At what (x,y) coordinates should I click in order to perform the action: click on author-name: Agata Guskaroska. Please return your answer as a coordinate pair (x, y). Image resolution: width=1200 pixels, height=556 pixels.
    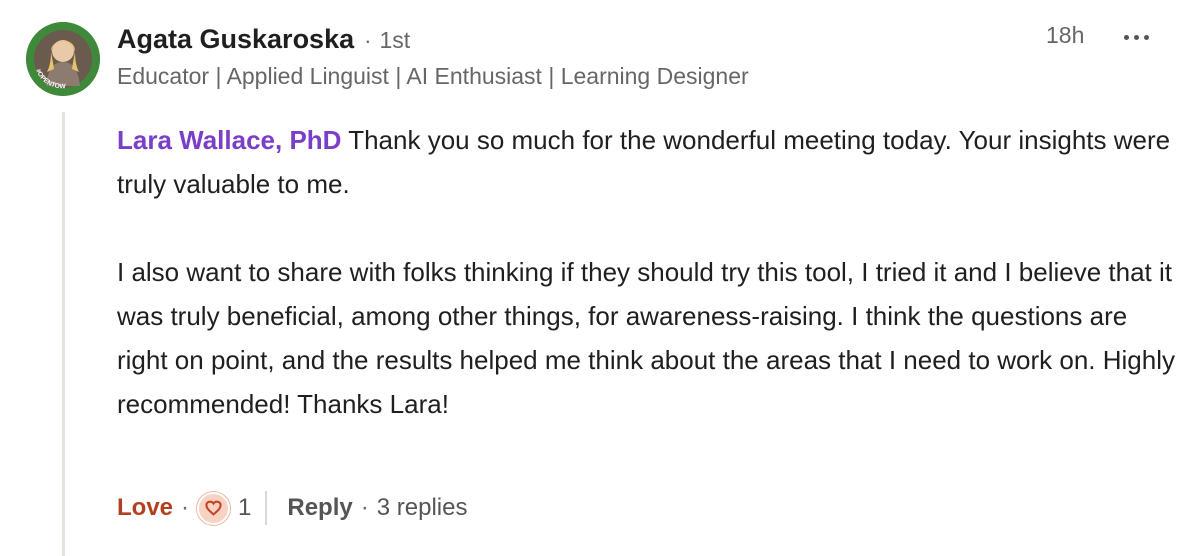
    Looking at the image, I should click on (235, 39).